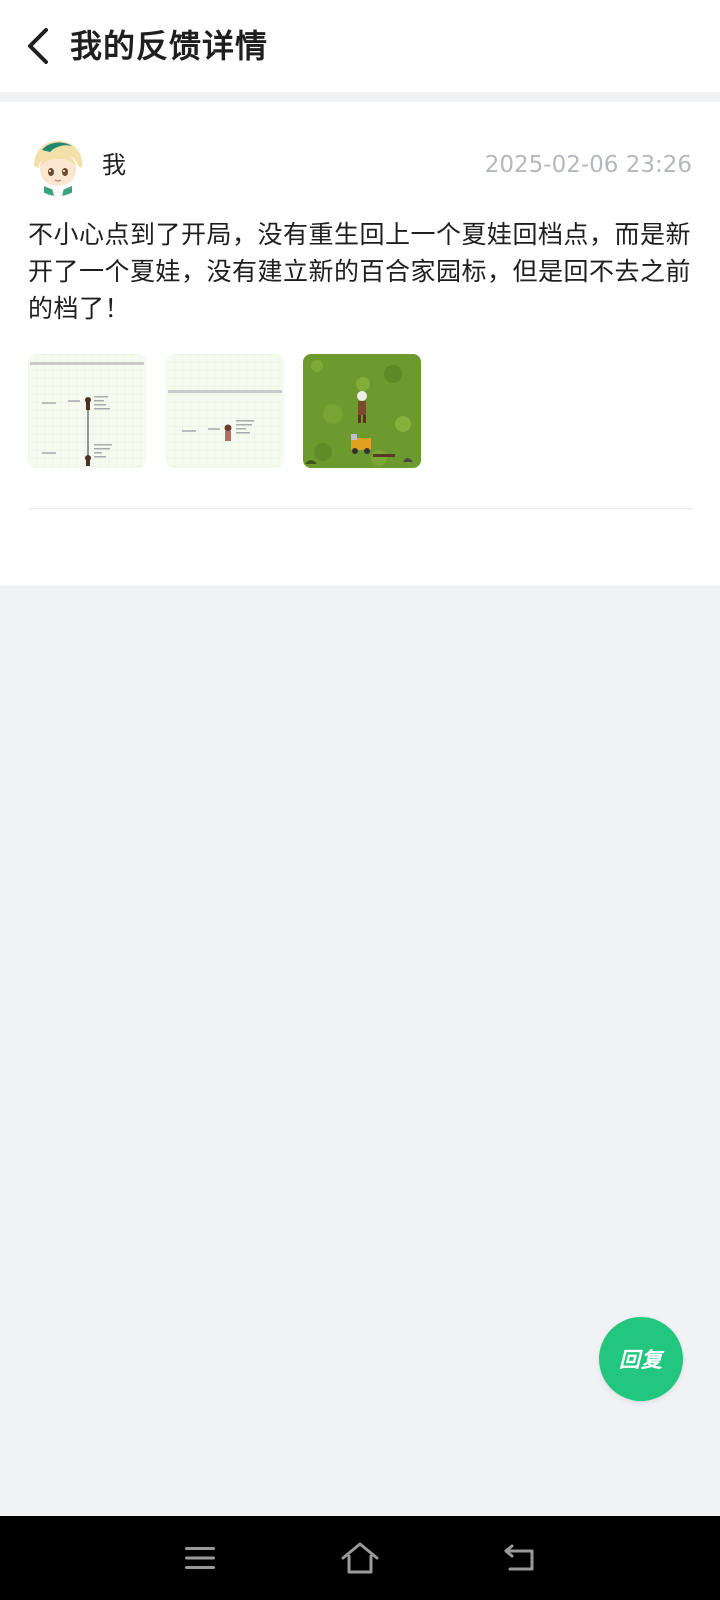 The width and height of the screenshot is (720, 1600). I want to click on game-field-image, so click(362, 411).